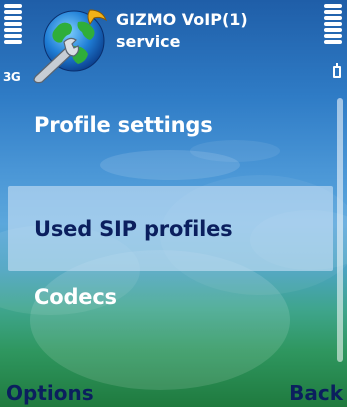 The image size is (347, 407). I want to click on globe-wrench-icon, so click(70, 46).